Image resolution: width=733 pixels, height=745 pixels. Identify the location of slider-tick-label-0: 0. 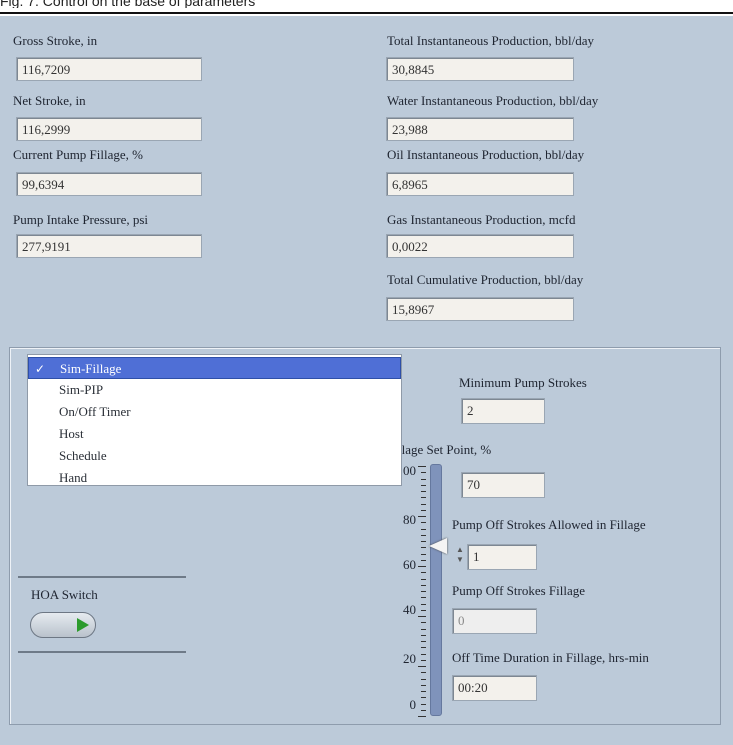
(413, 704).